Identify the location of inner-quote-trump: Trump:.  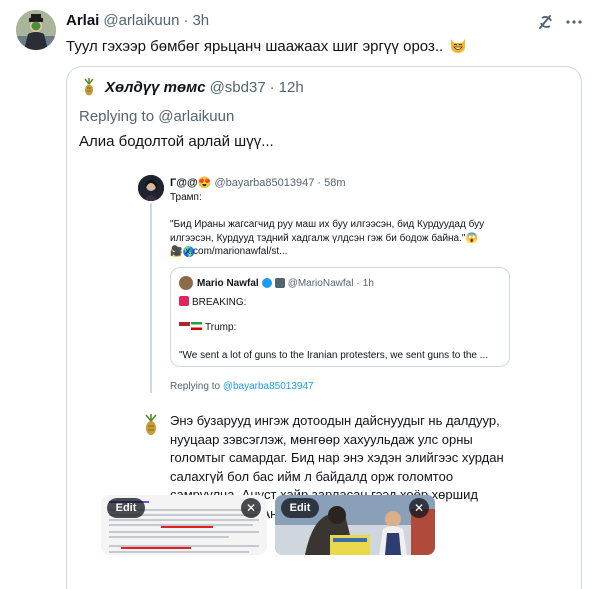
(221, 327).